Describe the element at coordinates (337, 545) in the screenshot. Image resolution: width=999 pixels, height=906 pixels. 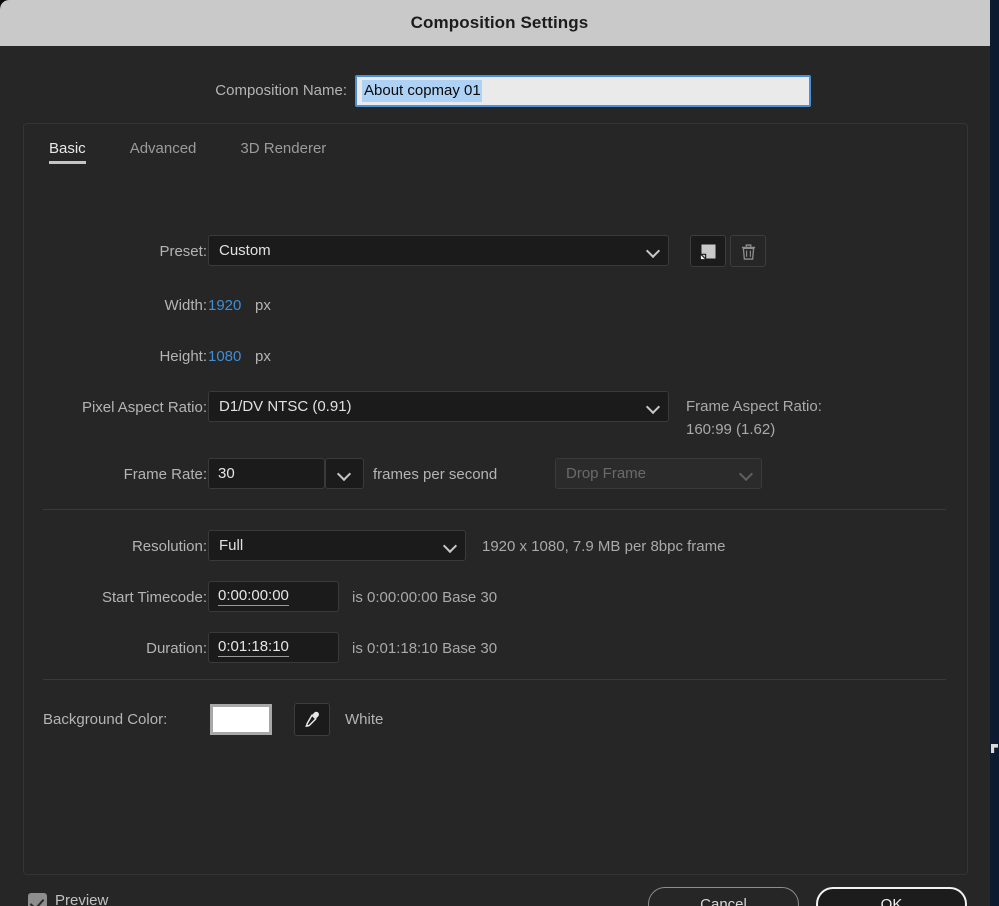
I see `resolution-dropdown: Full` at that location.